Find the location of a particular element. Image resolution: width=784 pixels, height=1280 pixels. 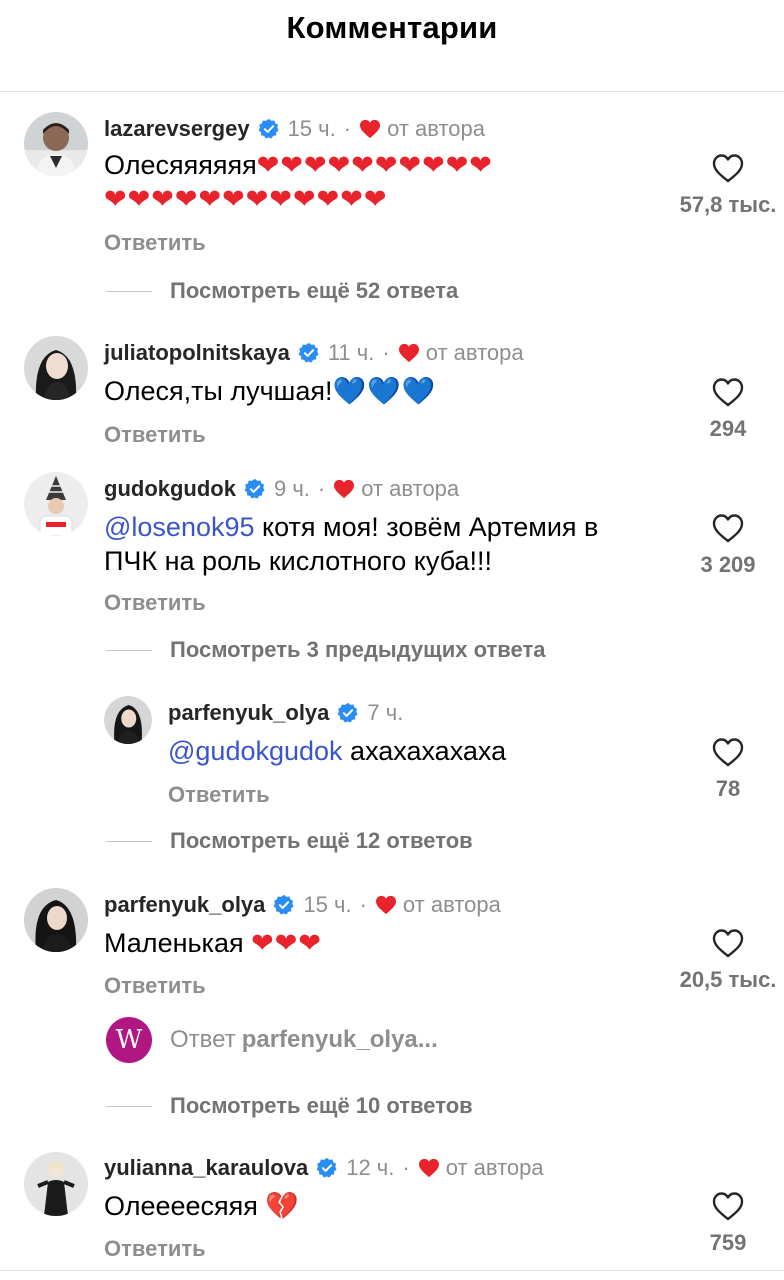

view-more-replies: Посмотреть ещё 52 ответа is located at coordinates (282, 291).